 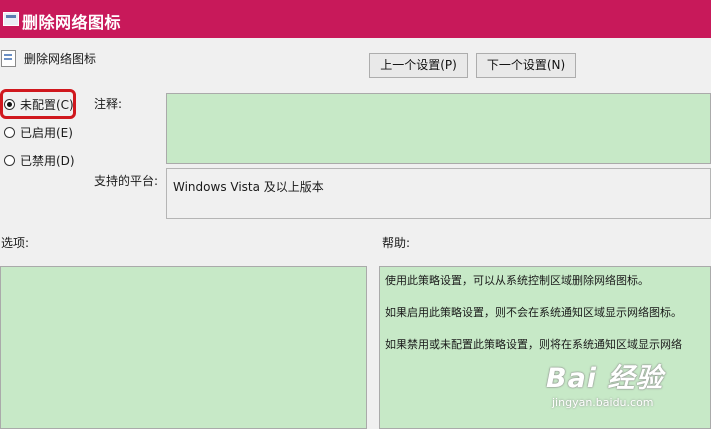 I want to click on radio-enabled: 已启用(E), so click(x=38, y=132).